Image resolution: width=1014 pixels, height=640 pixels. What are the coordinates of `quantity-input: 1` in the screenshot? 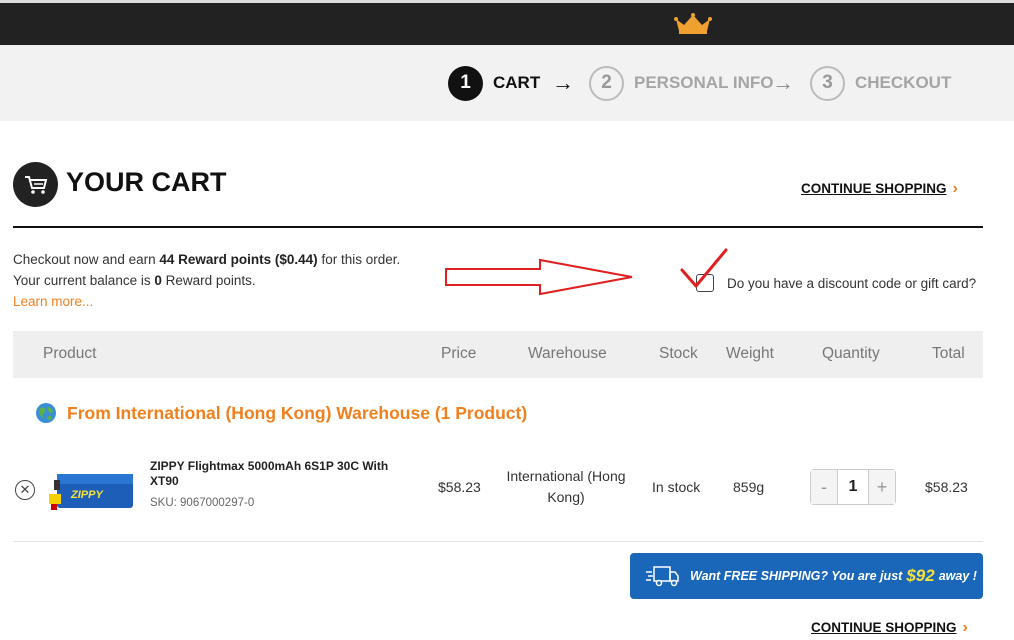 It's located at (853, 487).